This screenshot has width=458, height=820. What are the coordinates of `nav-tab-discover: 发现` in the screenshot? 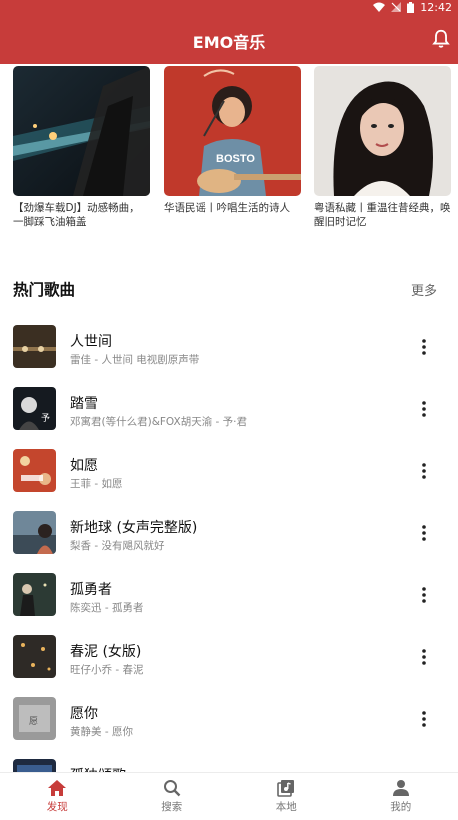 It's located at (57, 796).